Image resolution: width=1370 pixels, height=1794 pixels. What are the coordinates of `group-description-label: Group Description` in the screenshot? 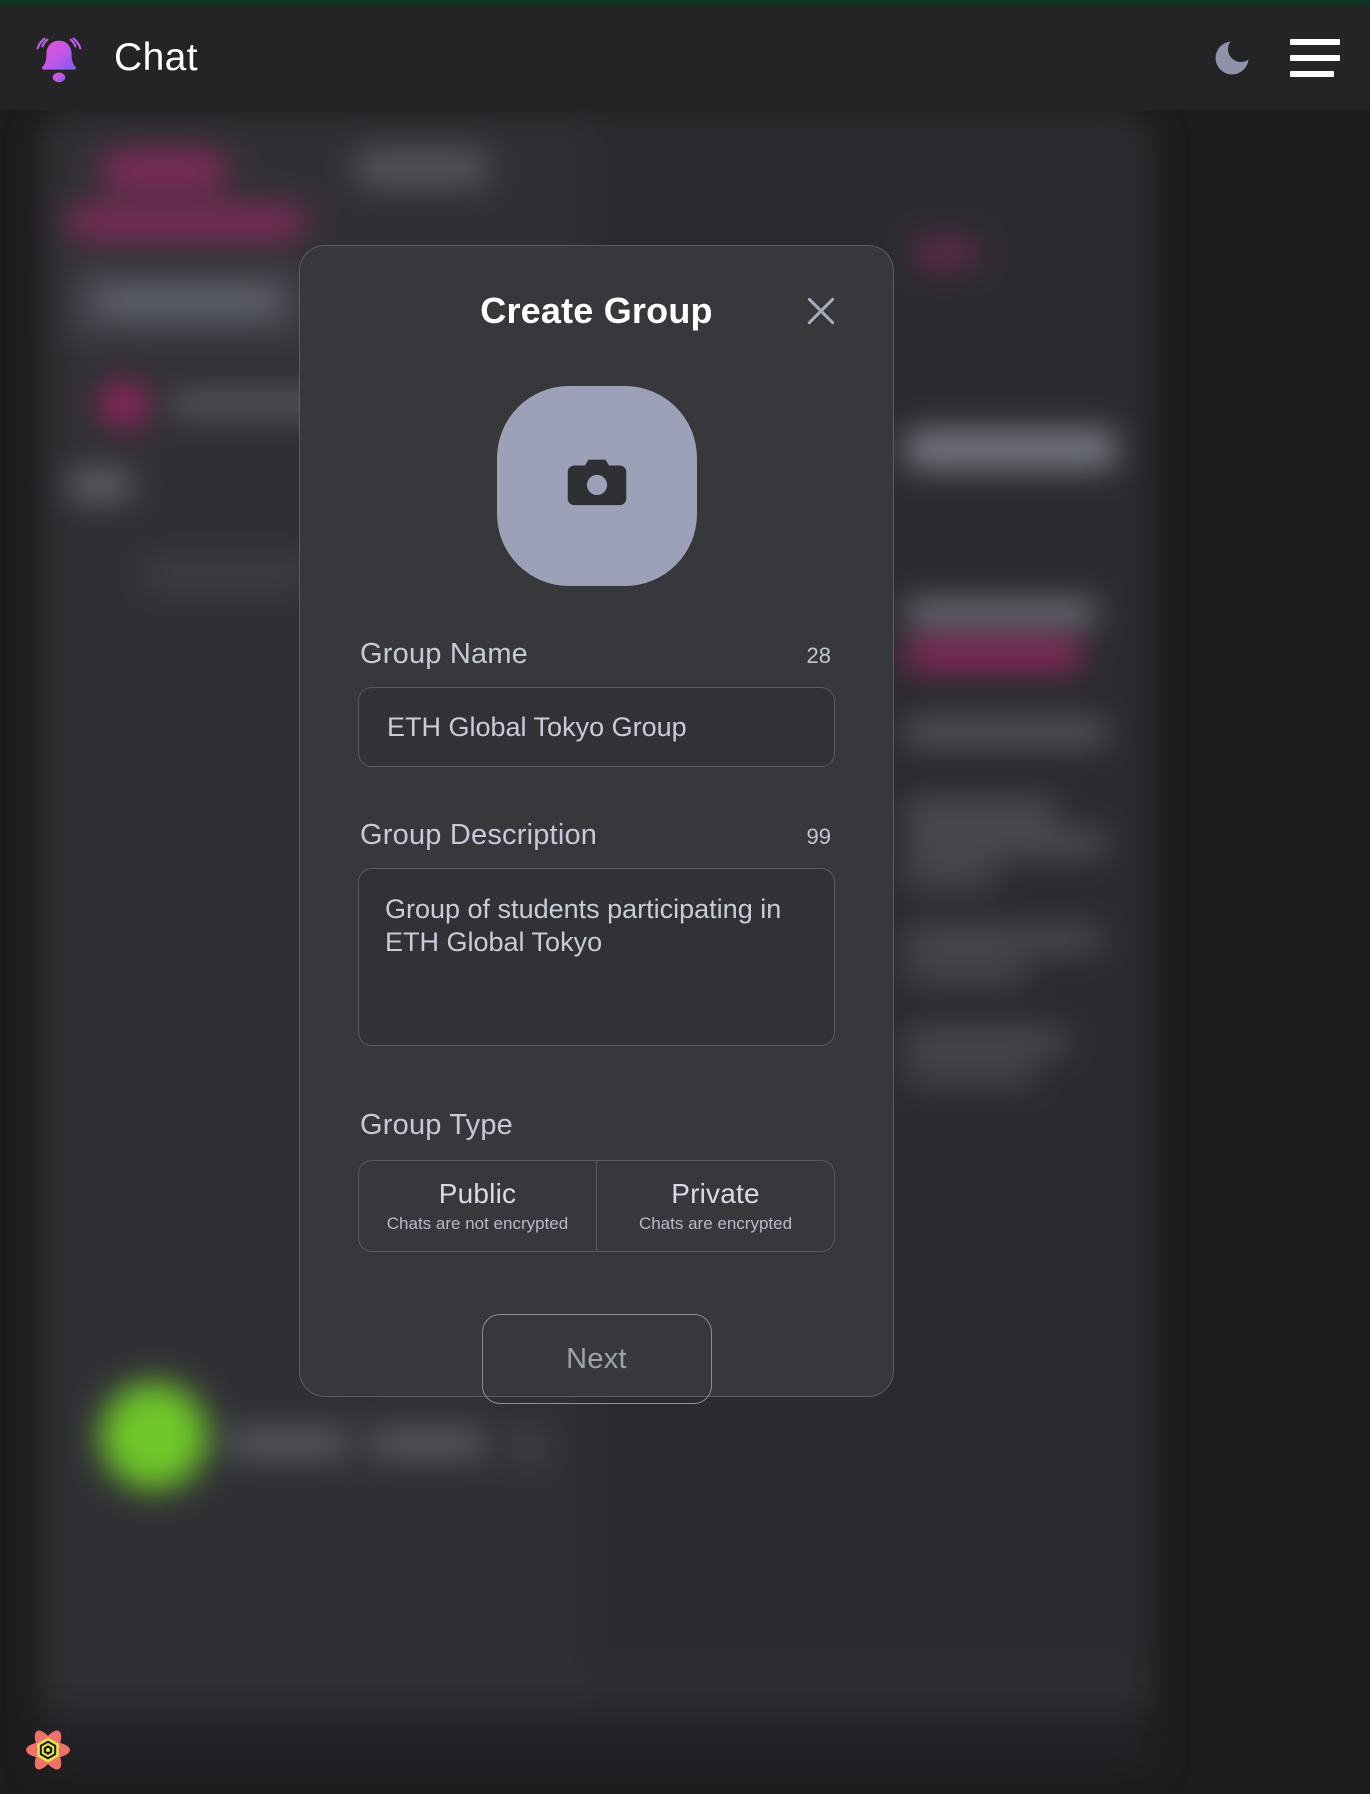 It's located at (479, 835).